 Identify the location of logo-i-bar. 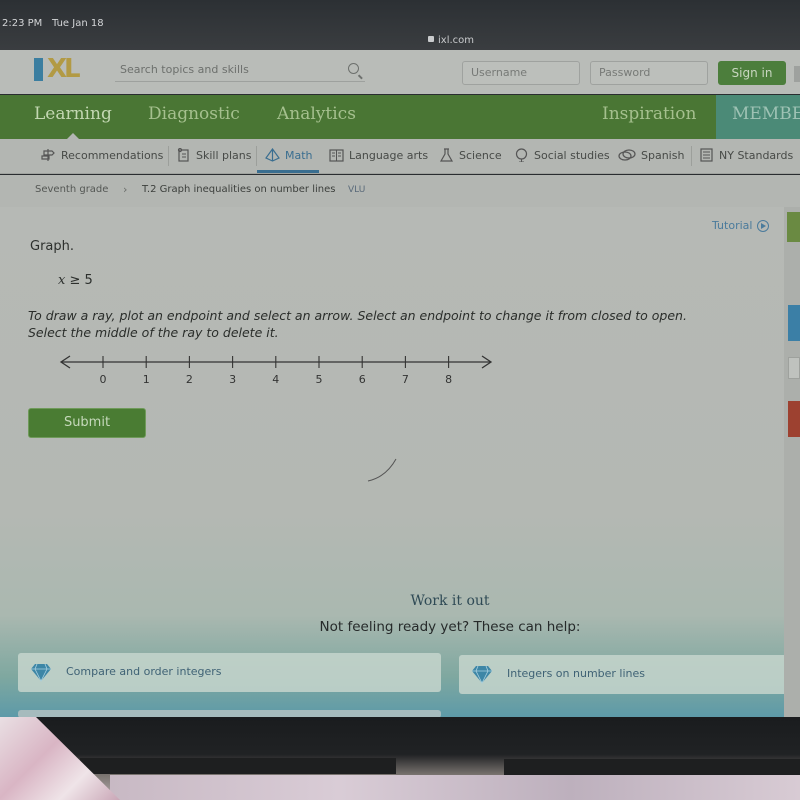
(38, 69).